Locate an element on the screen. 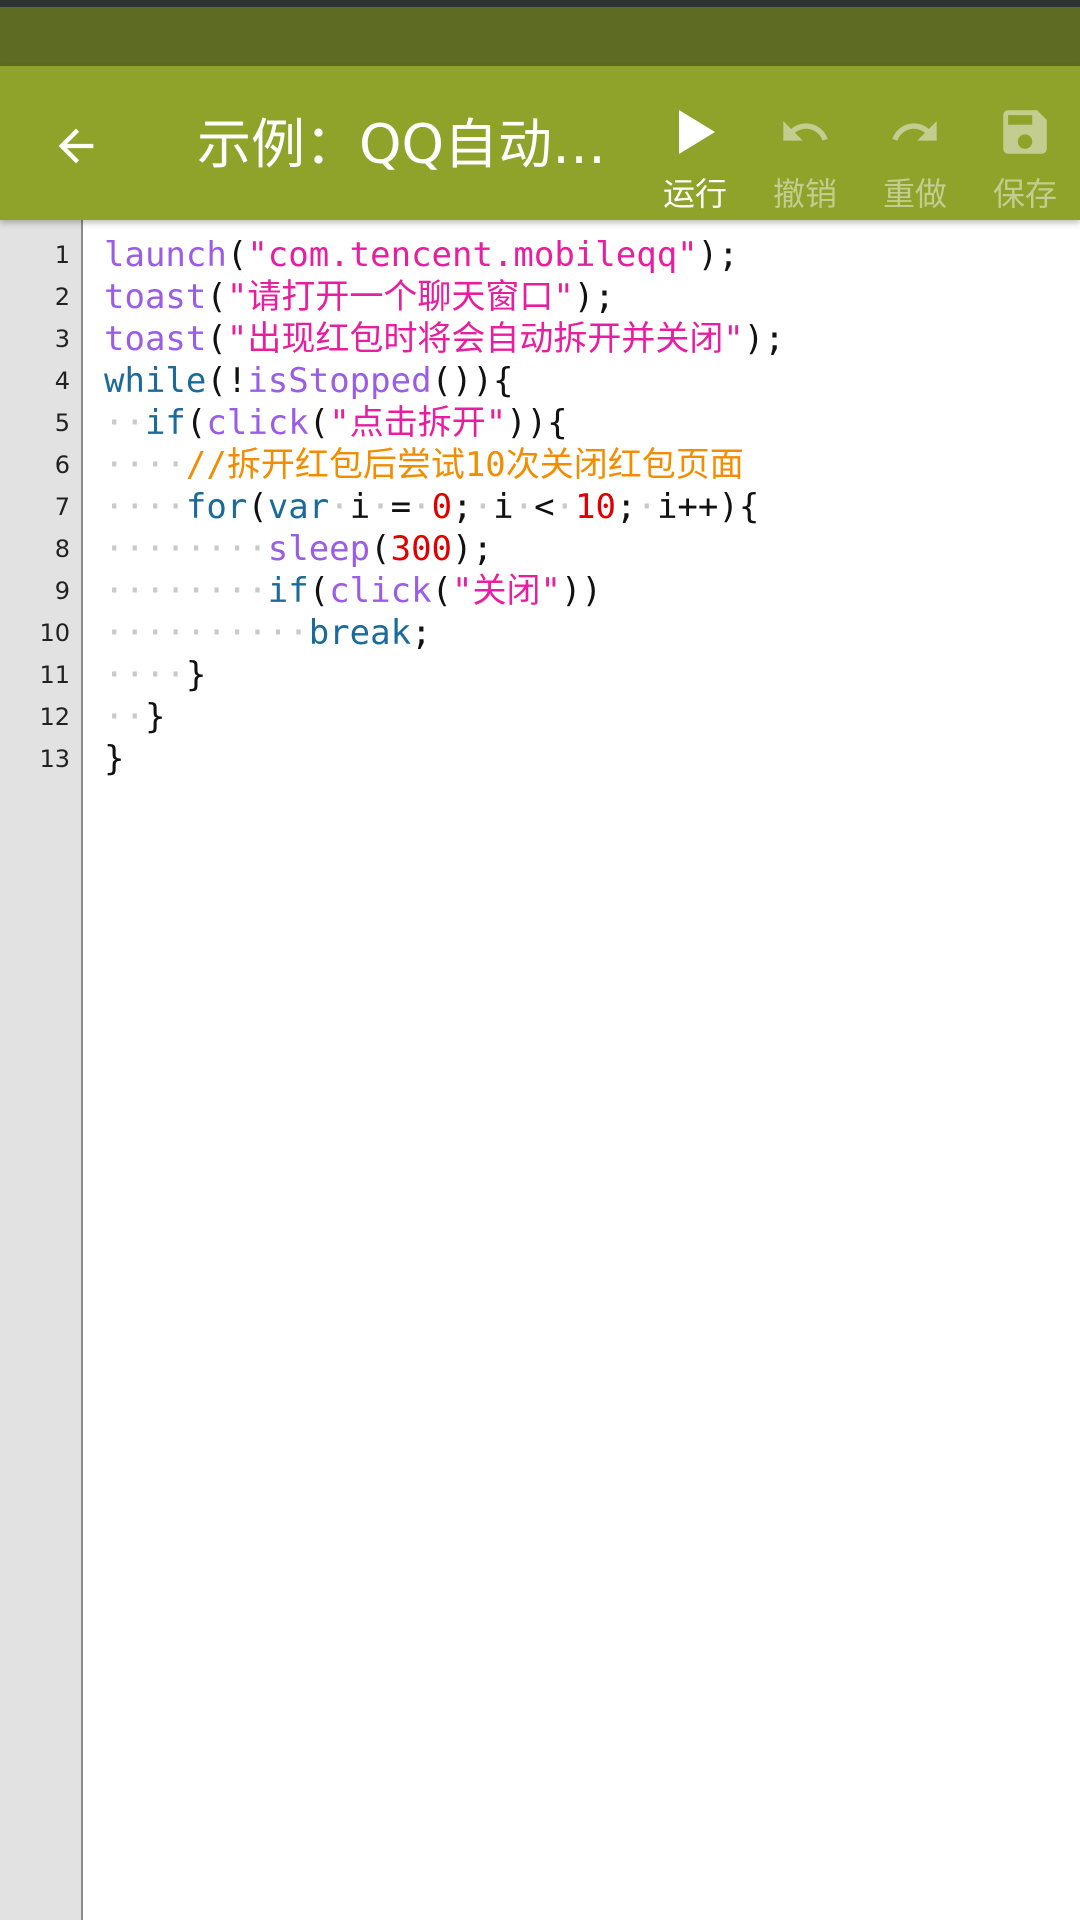 This screenshot has width=1080, height=1920. code-line: ··} is located at coordinates (134, 717).